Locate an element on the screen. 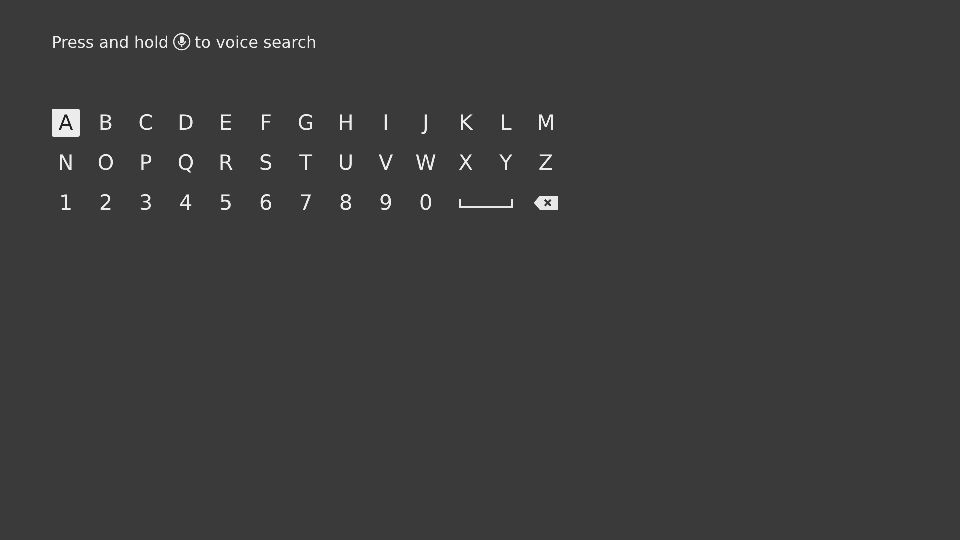 The image size is (960, 540). keyboard-key: O is located at coordinates (106, 163).